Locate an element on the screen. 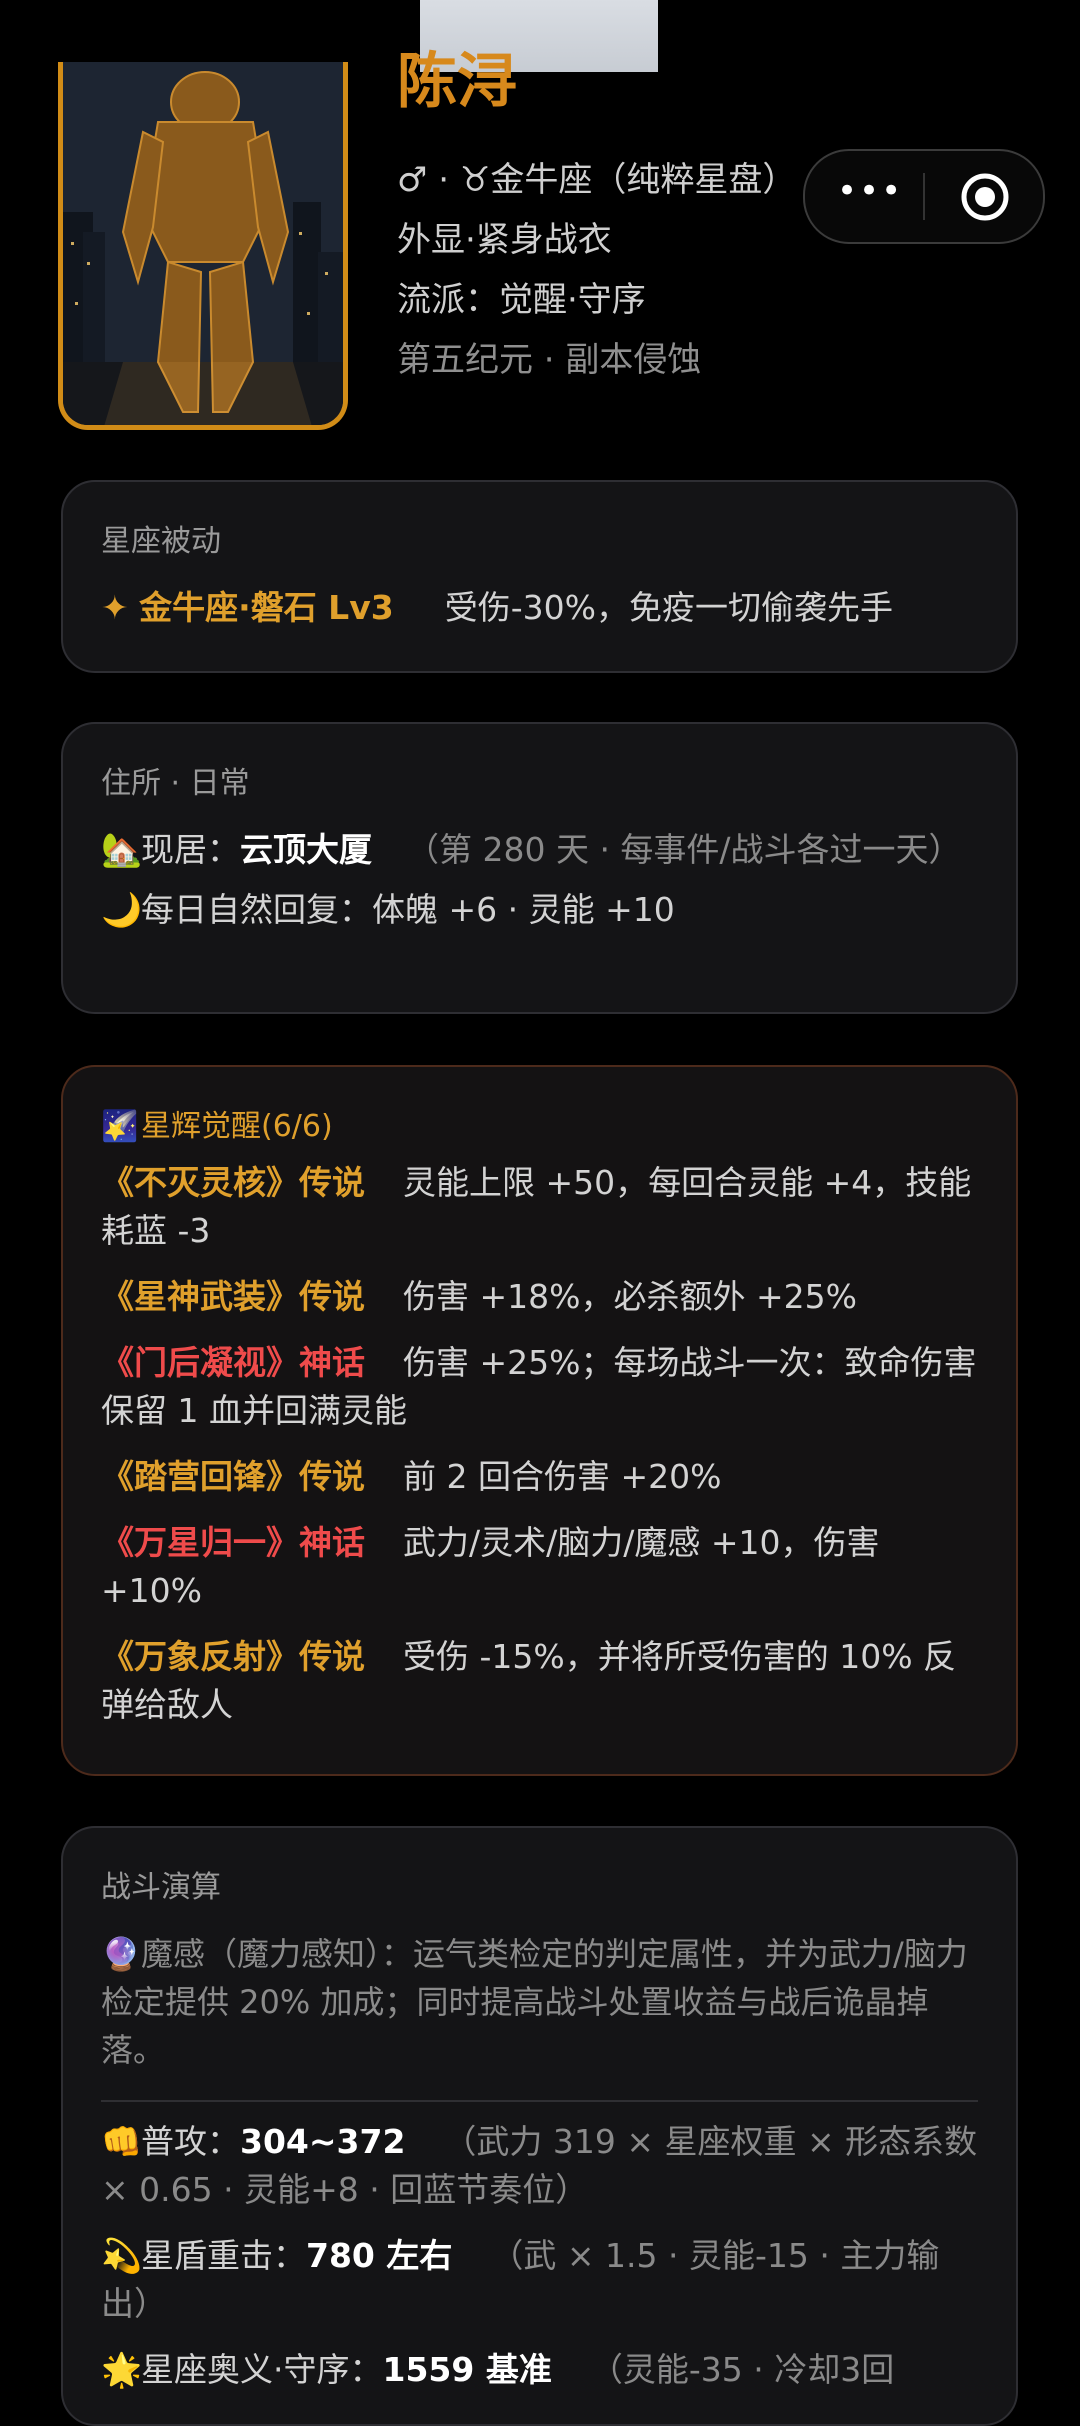  awakening-item: 《万象反射》传说 受伤 -15%，并将所受伤害的 10% 反弹给敌人 is located at coordinates (539, 1681).